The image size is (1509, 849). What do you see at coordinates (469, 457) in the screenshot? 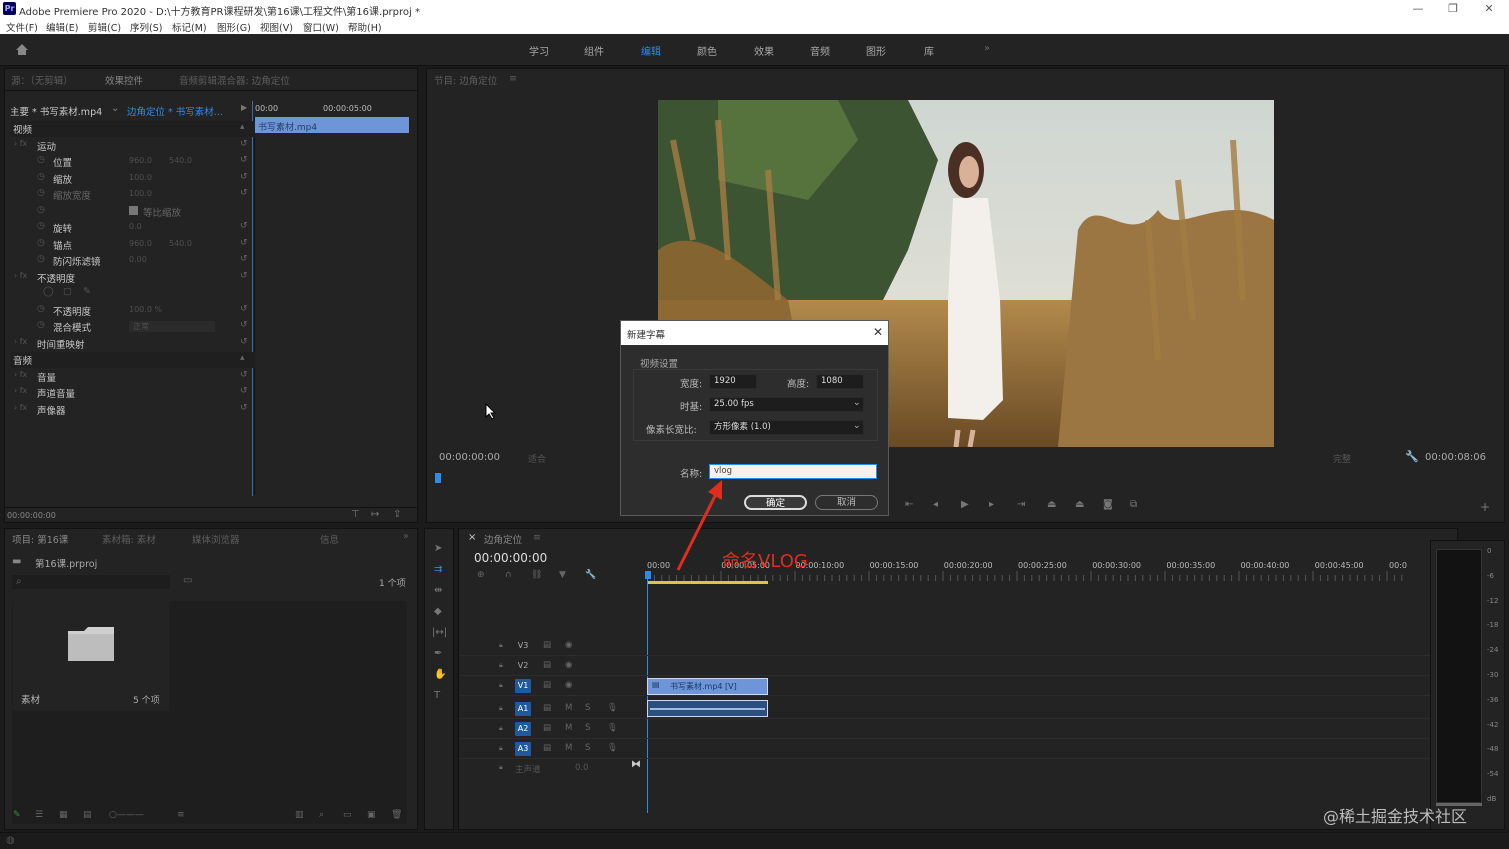
I see `program-timecode-current: 00:00:00:00` at bounding box center [469, 457].